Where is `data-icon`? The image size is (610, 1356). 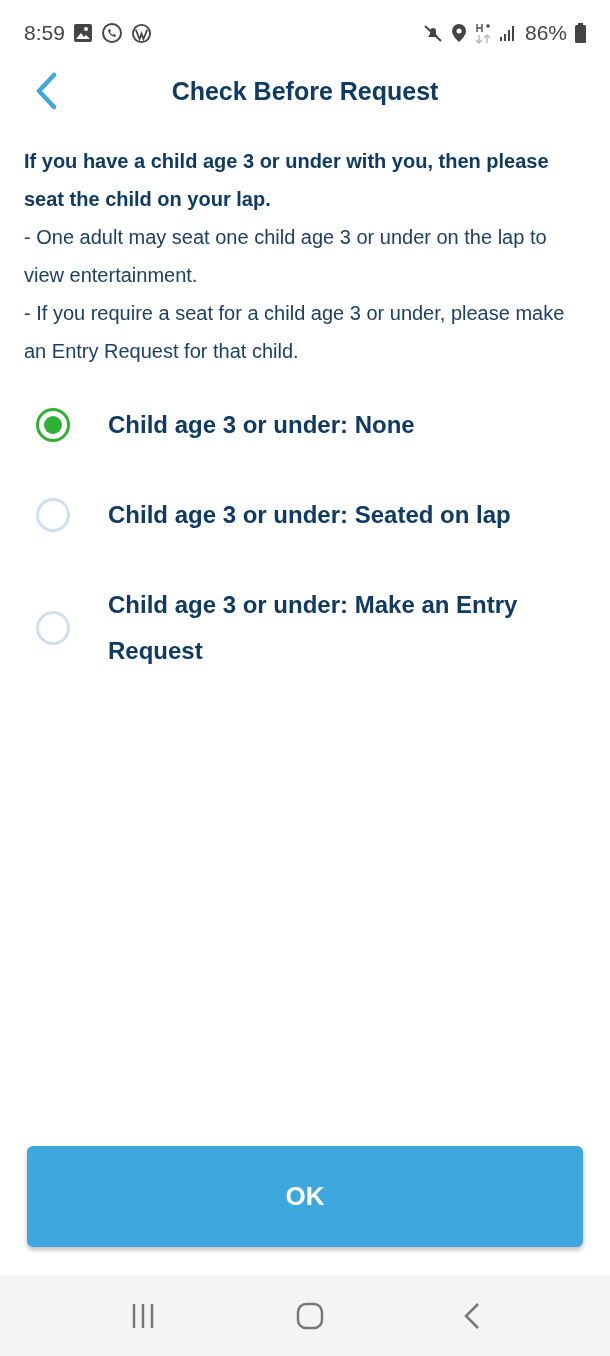 data-icon is located at coordinates (482, 33).